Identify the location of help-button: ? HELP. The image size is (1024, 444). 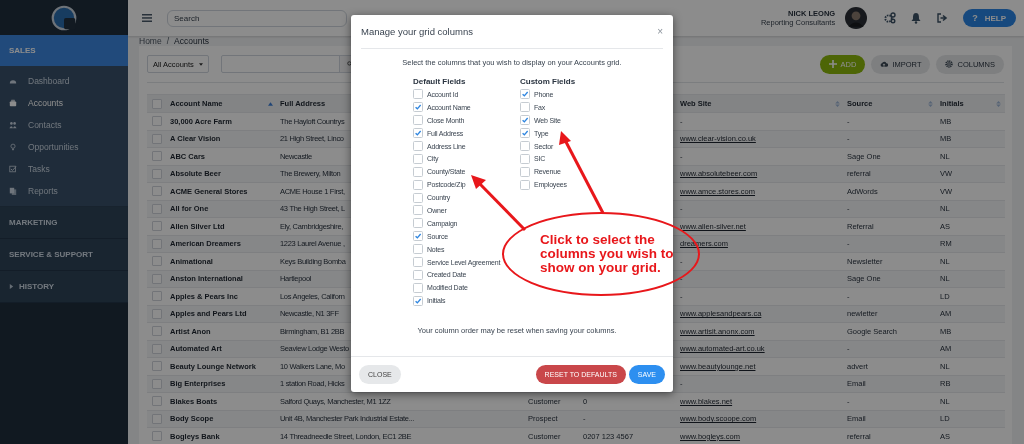
(989, 18).